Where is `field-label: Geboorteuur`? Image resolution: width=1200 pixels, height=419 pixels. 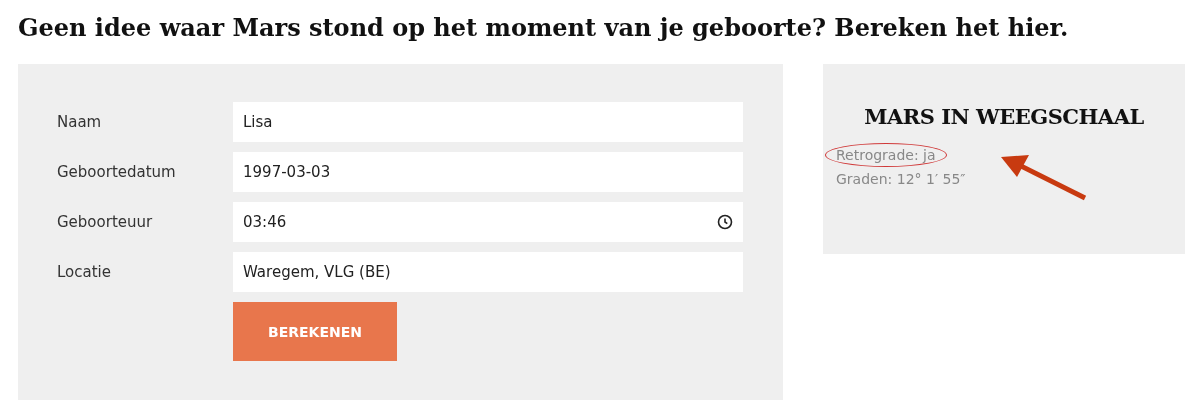 field-label: Geboorteuur is located at coordinates (105, 222).